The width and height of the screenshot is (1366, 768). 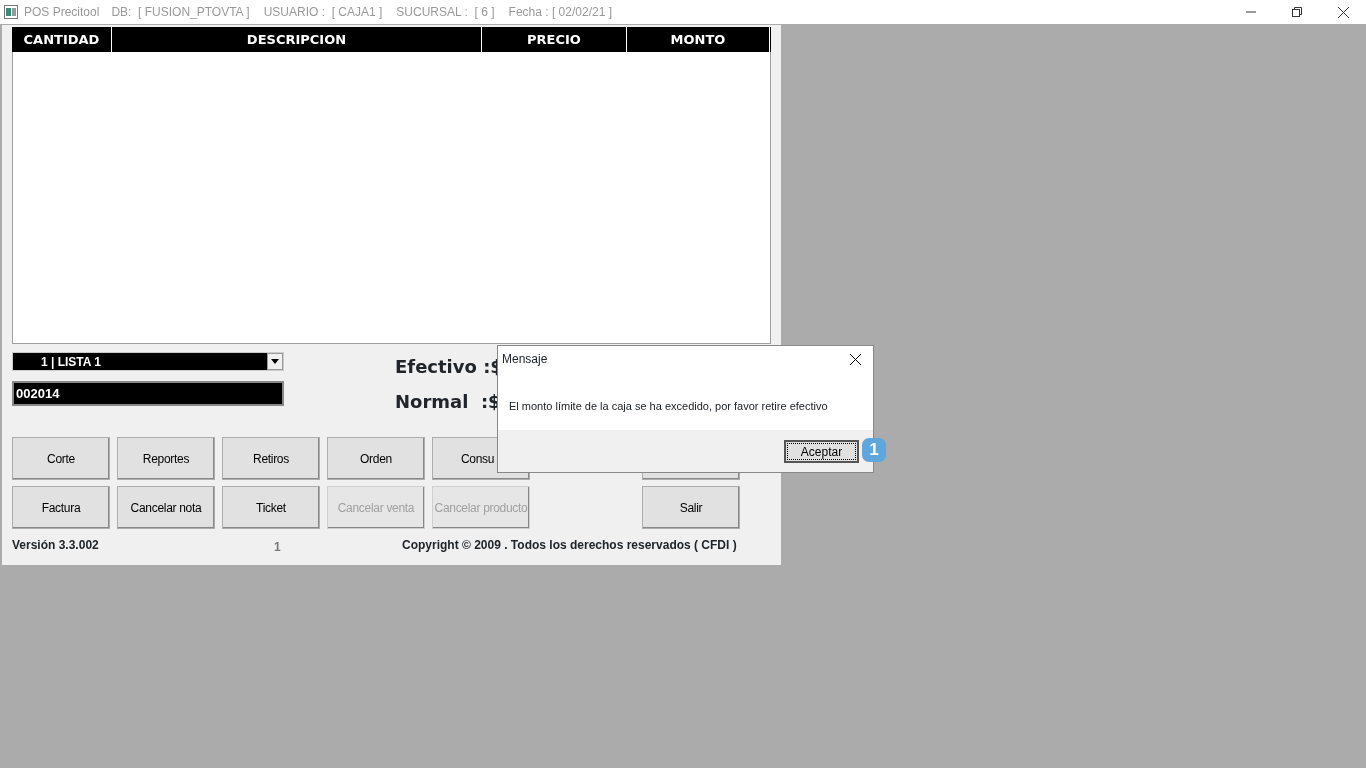 What do you see at coordinates (61, 507) in the screenshot?
I see `command-button: Factura` at bounding box center [61, 507].